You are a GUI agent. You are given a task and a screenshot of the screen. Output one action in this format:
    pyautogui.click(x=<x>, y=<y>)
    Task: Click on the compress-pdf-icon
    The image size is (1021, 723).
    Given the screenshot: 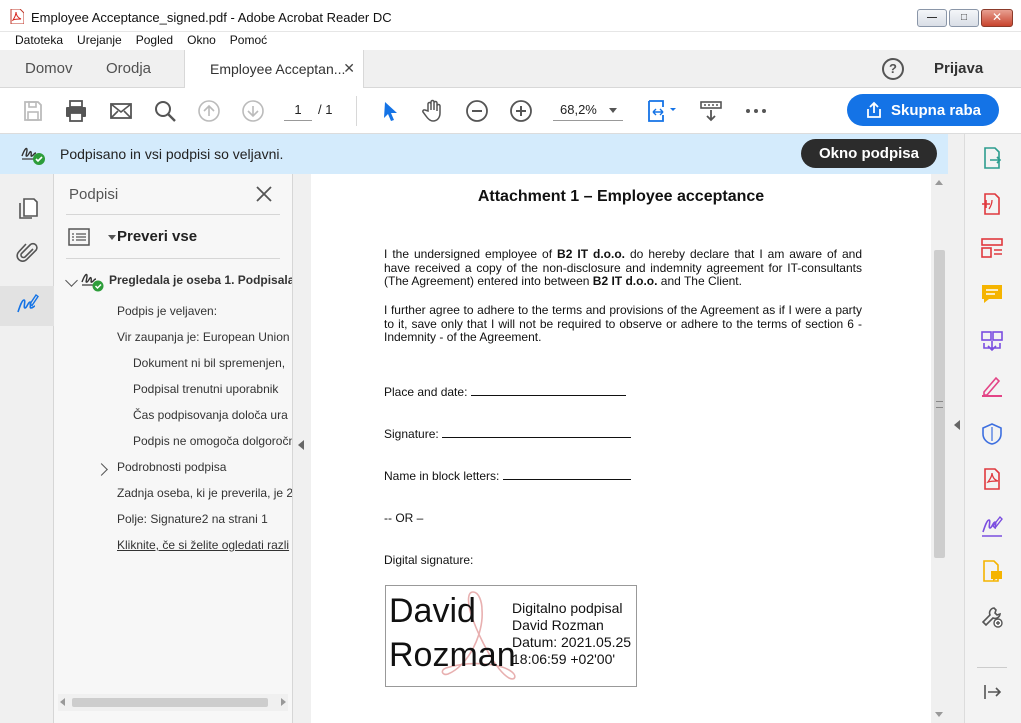 What is the action you would take?
    pyautogui.click(x=992, y=479)
    